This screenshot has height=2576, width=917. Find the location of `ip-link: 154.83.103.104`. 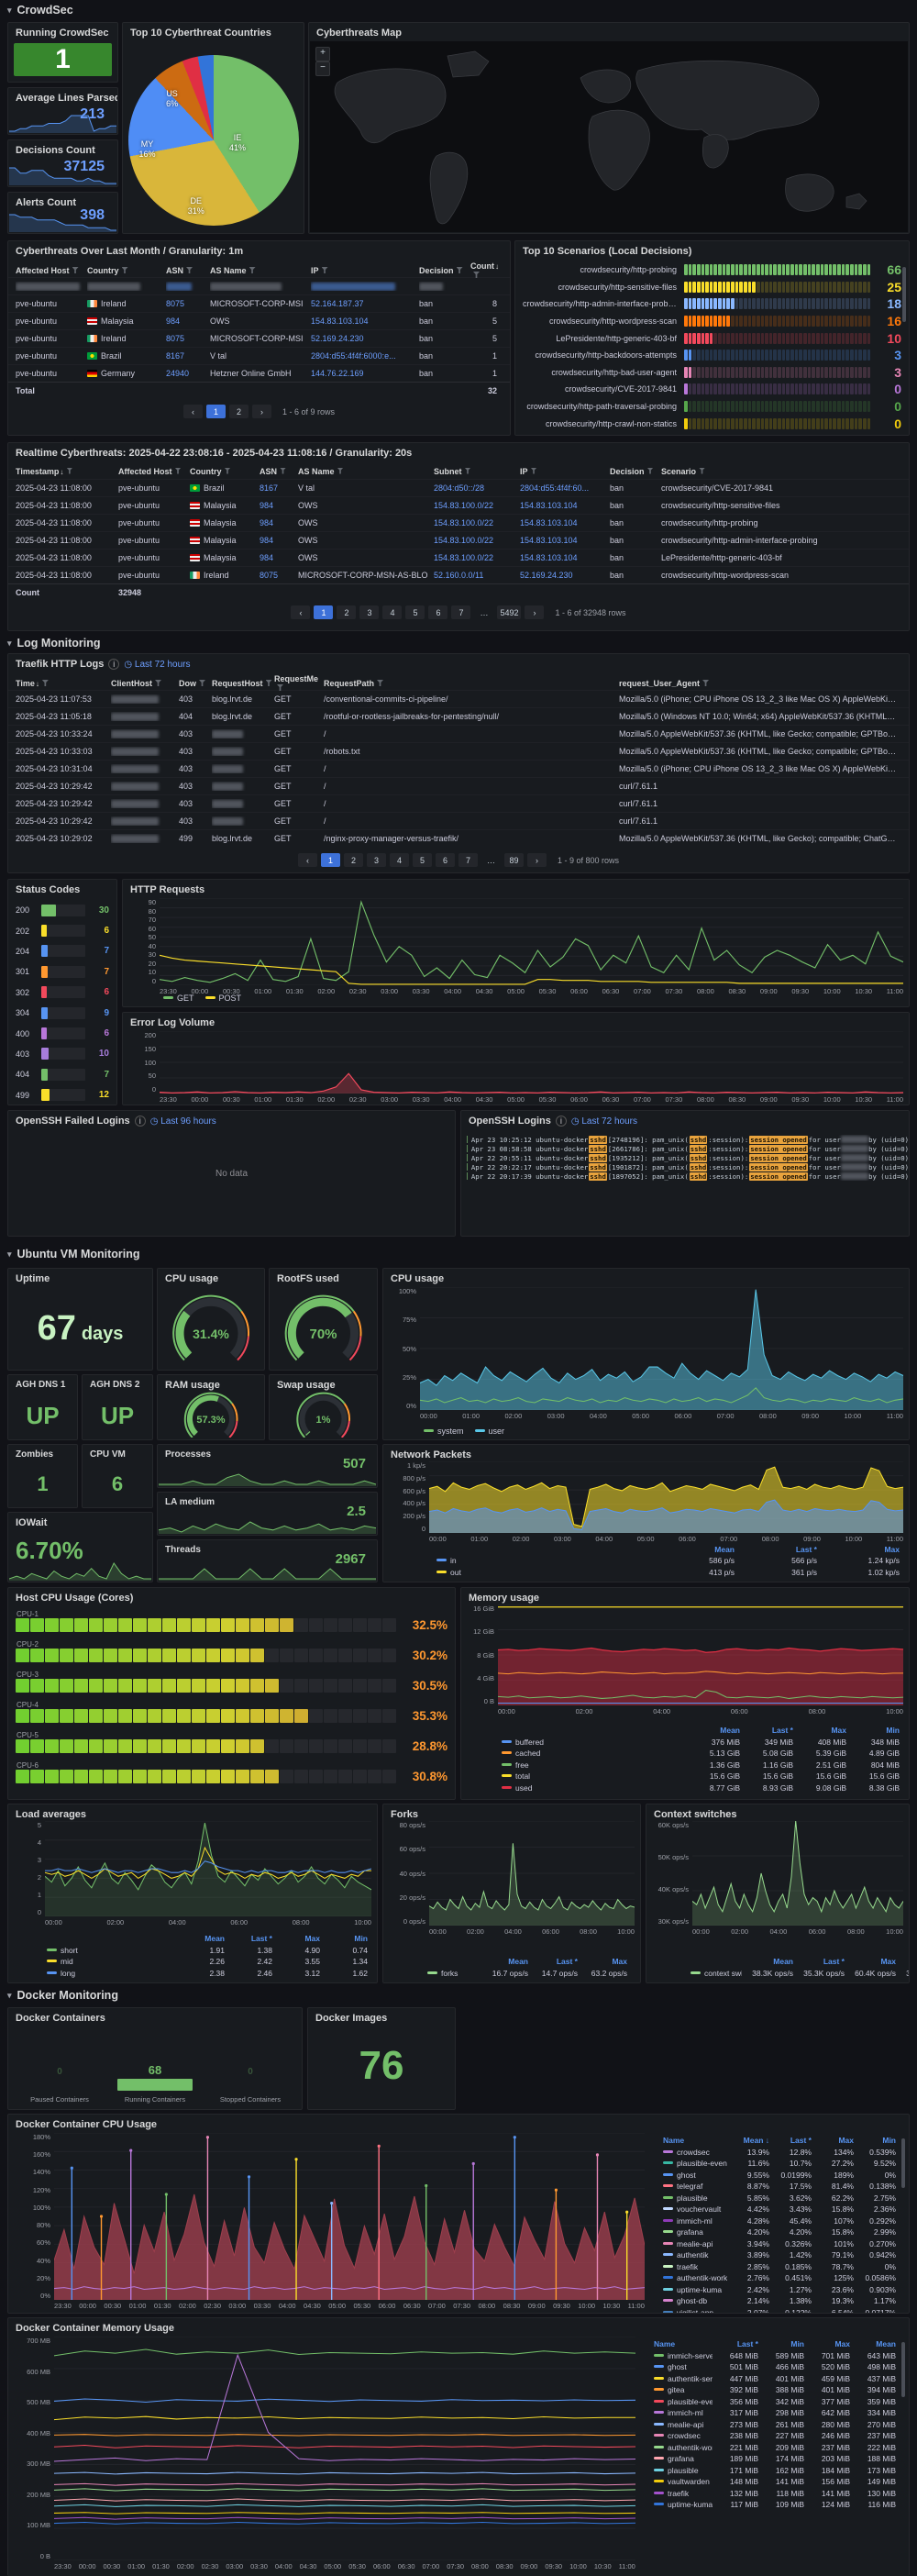

ip-link: 154.83.103.104 is located at coordinates (365, 321).